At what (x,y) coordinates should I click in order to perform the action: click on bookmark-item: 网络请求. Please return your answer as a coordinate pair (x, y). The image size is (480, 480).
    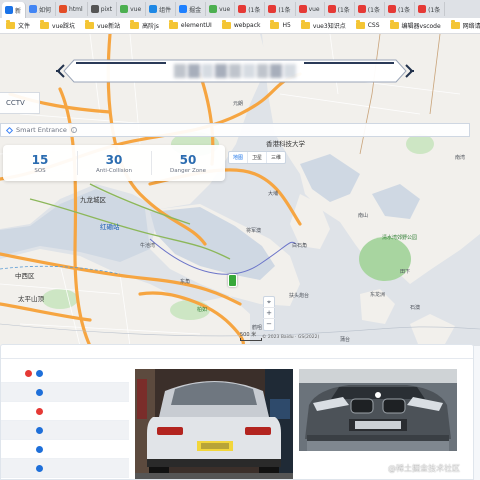
    Looking at the image, I should click on (463, 25).